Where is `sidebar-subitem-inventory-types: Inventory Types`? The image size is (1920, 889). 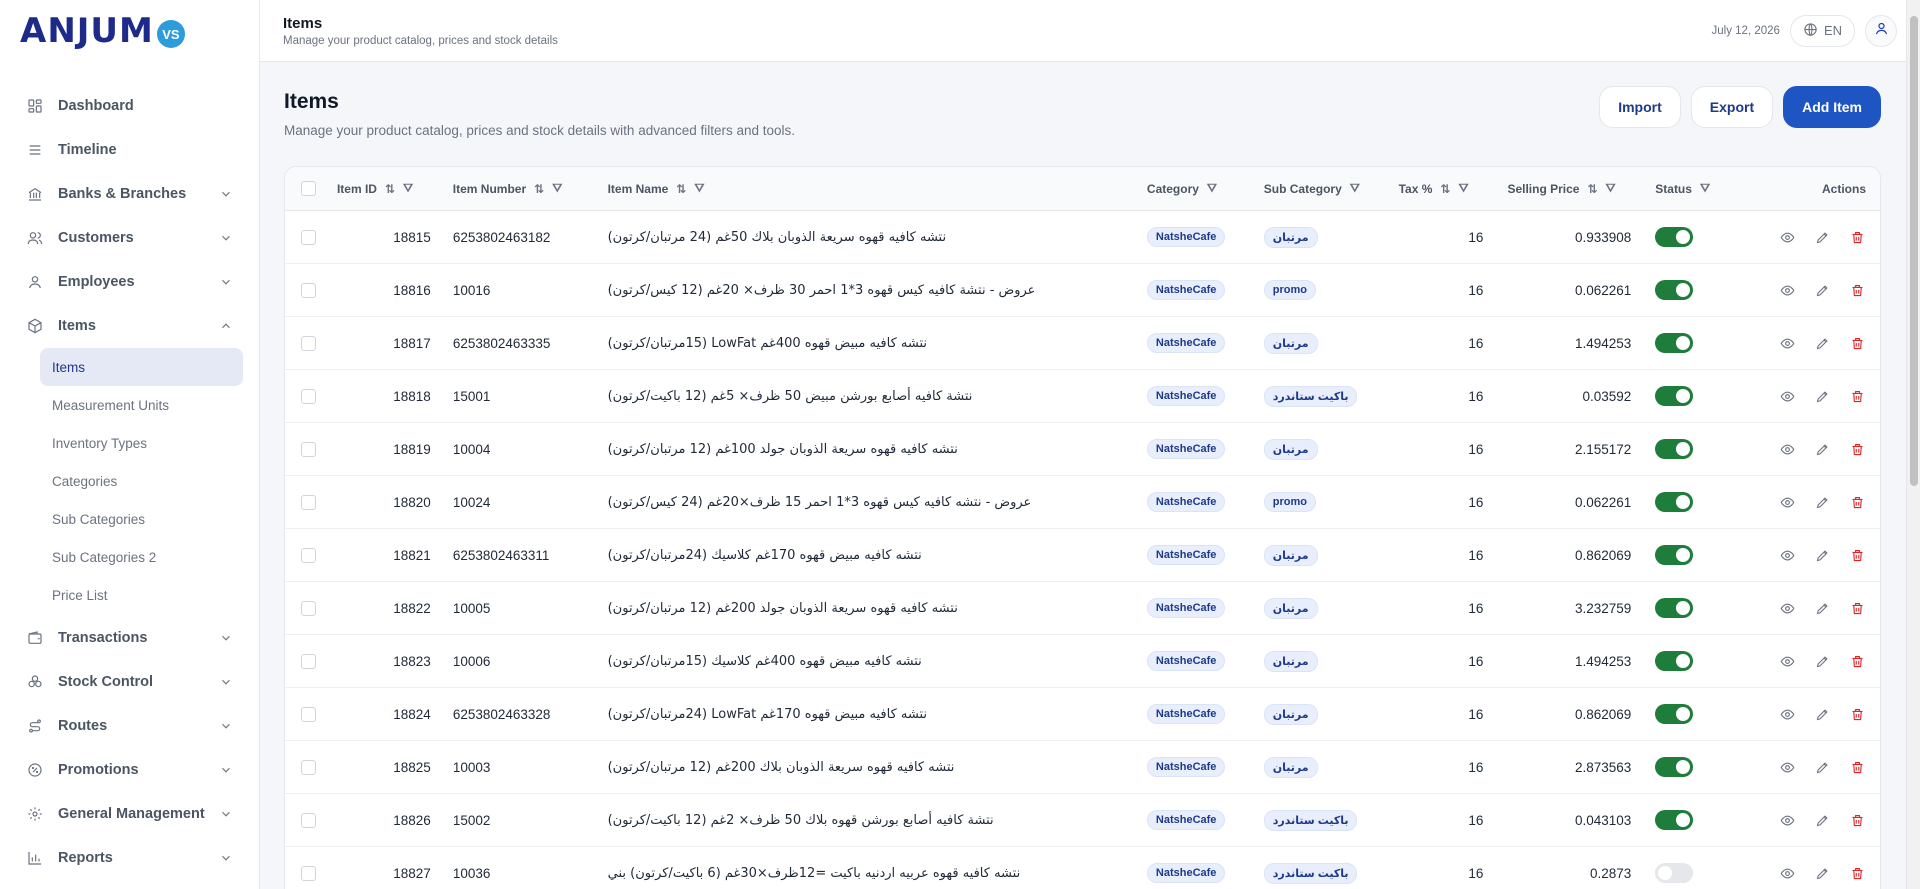 sidebar-subitem-inventory-types: Inventory Types is located at coordinates (141, 443).